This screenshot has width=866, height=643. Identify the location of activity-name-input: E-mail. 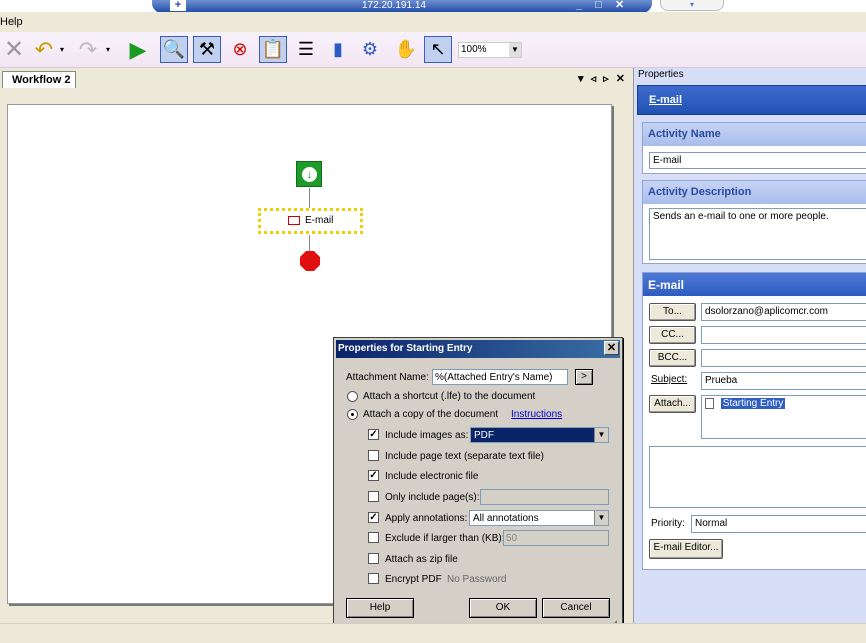
(757, 160).